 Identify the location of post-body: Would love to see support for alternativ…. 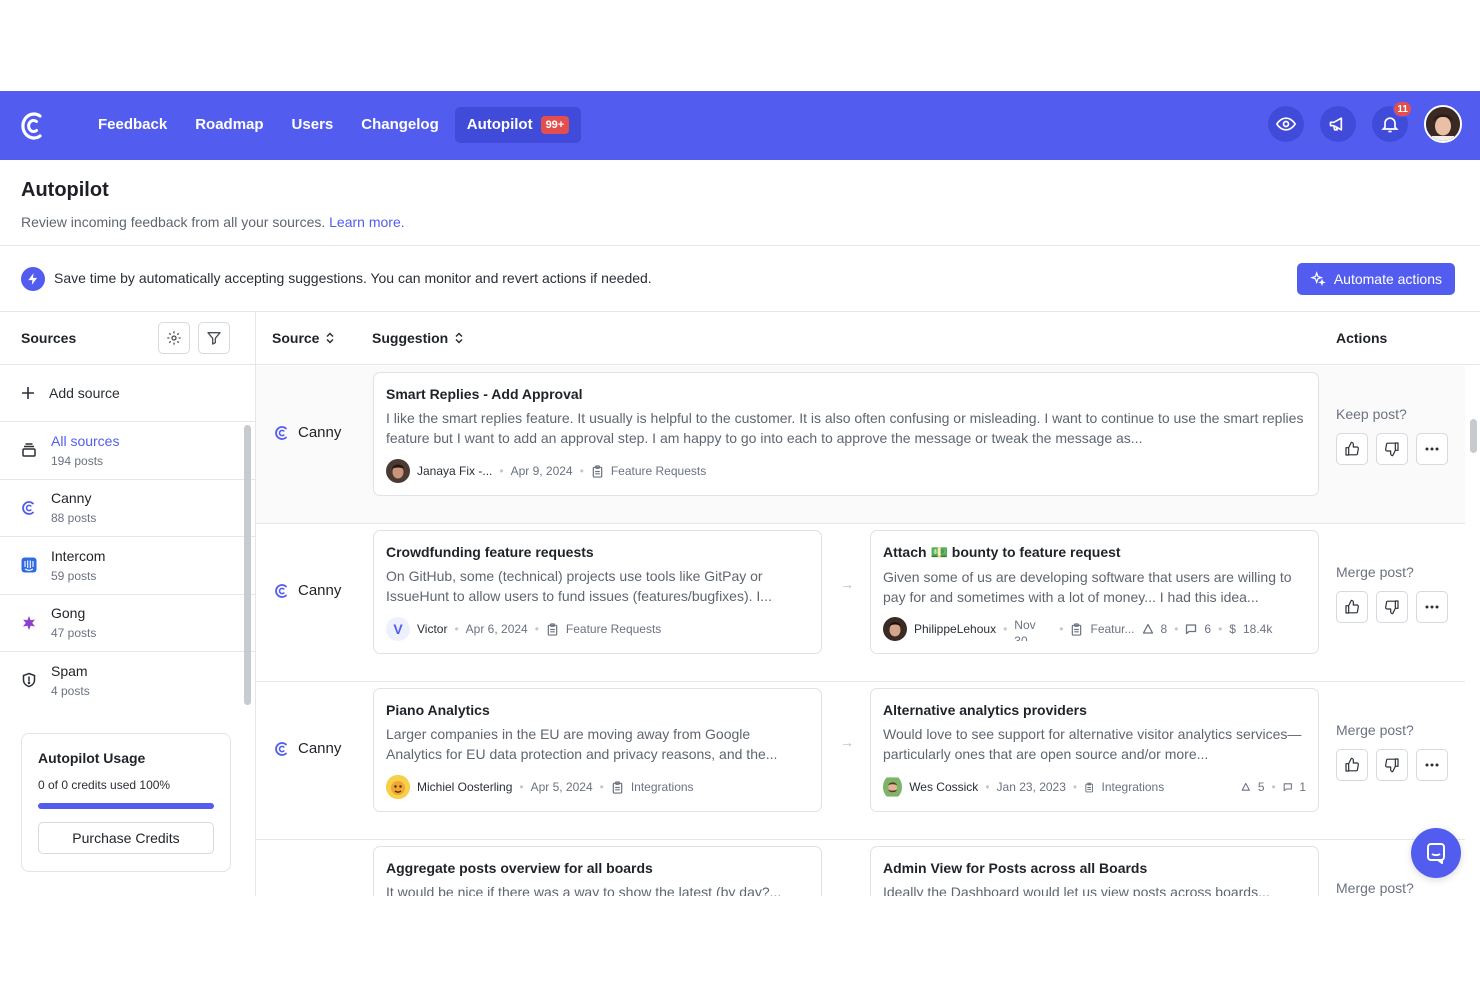
(1092, 744).